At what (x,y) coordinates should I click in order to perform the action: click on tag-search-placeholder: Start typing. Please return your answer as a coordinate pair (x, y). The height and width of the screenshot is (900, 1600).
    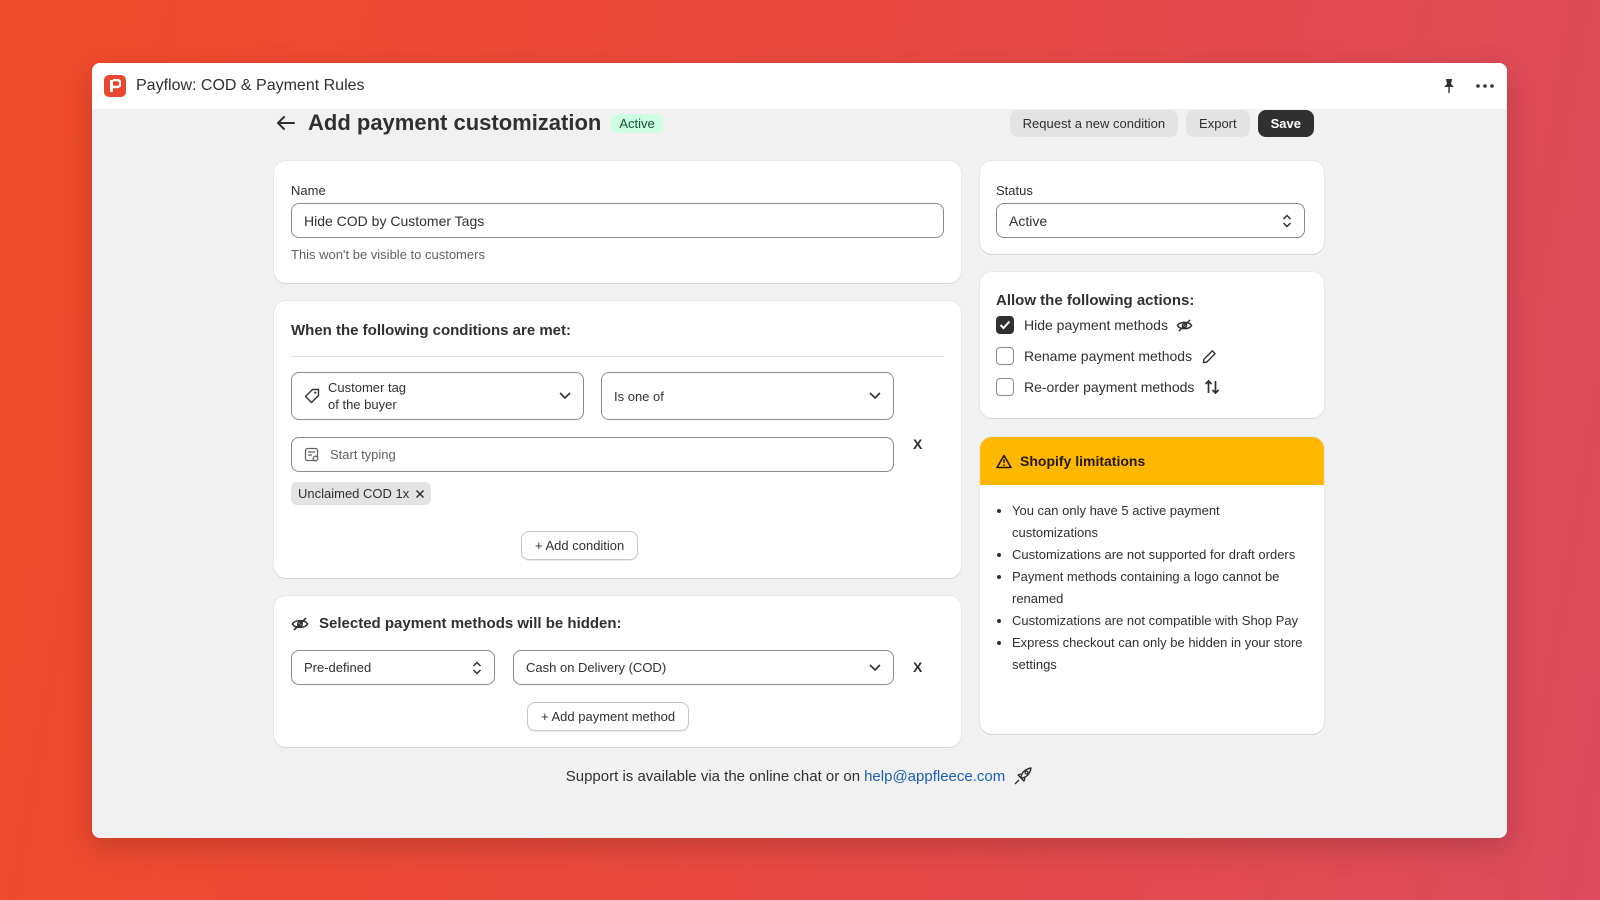
    Looking at the image, I should click on (363, 454).